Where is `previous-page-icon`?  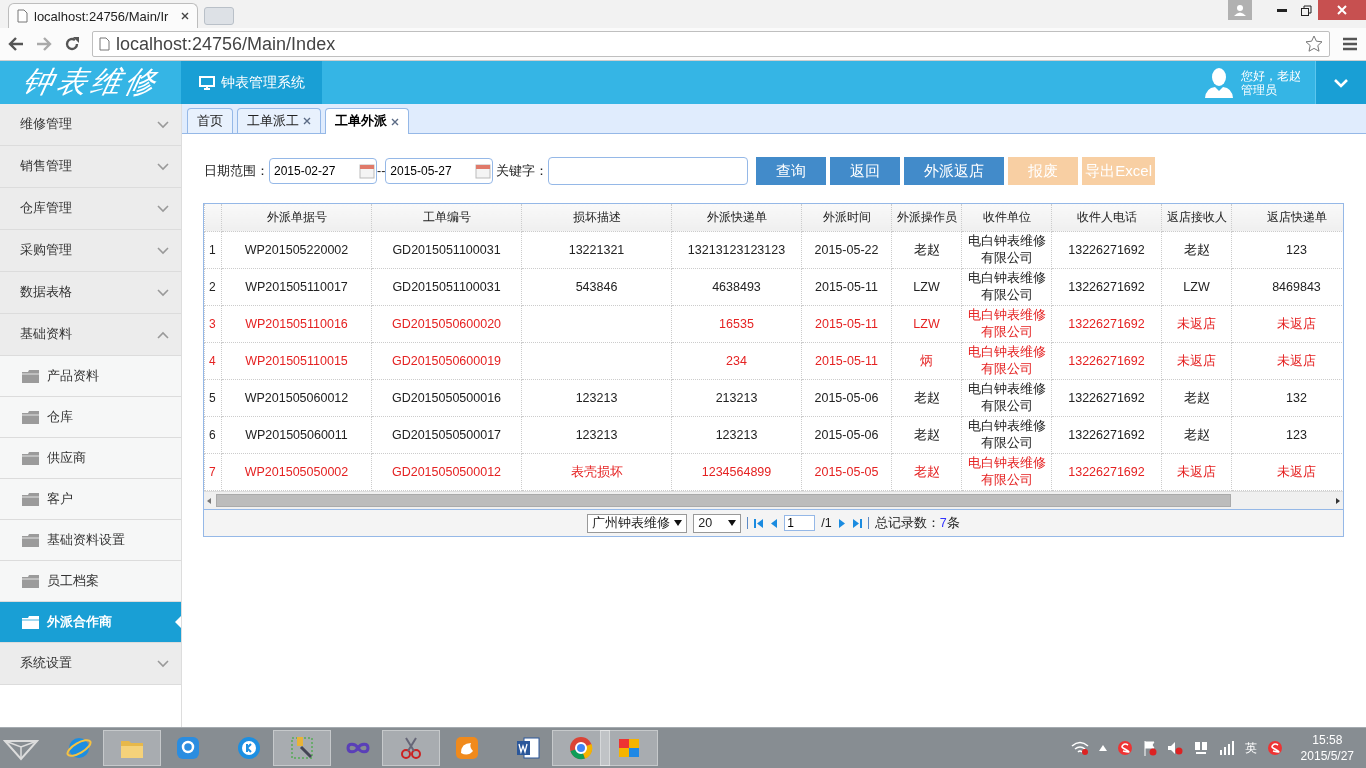
previous-page-icon is located at coordinates (774, 523).